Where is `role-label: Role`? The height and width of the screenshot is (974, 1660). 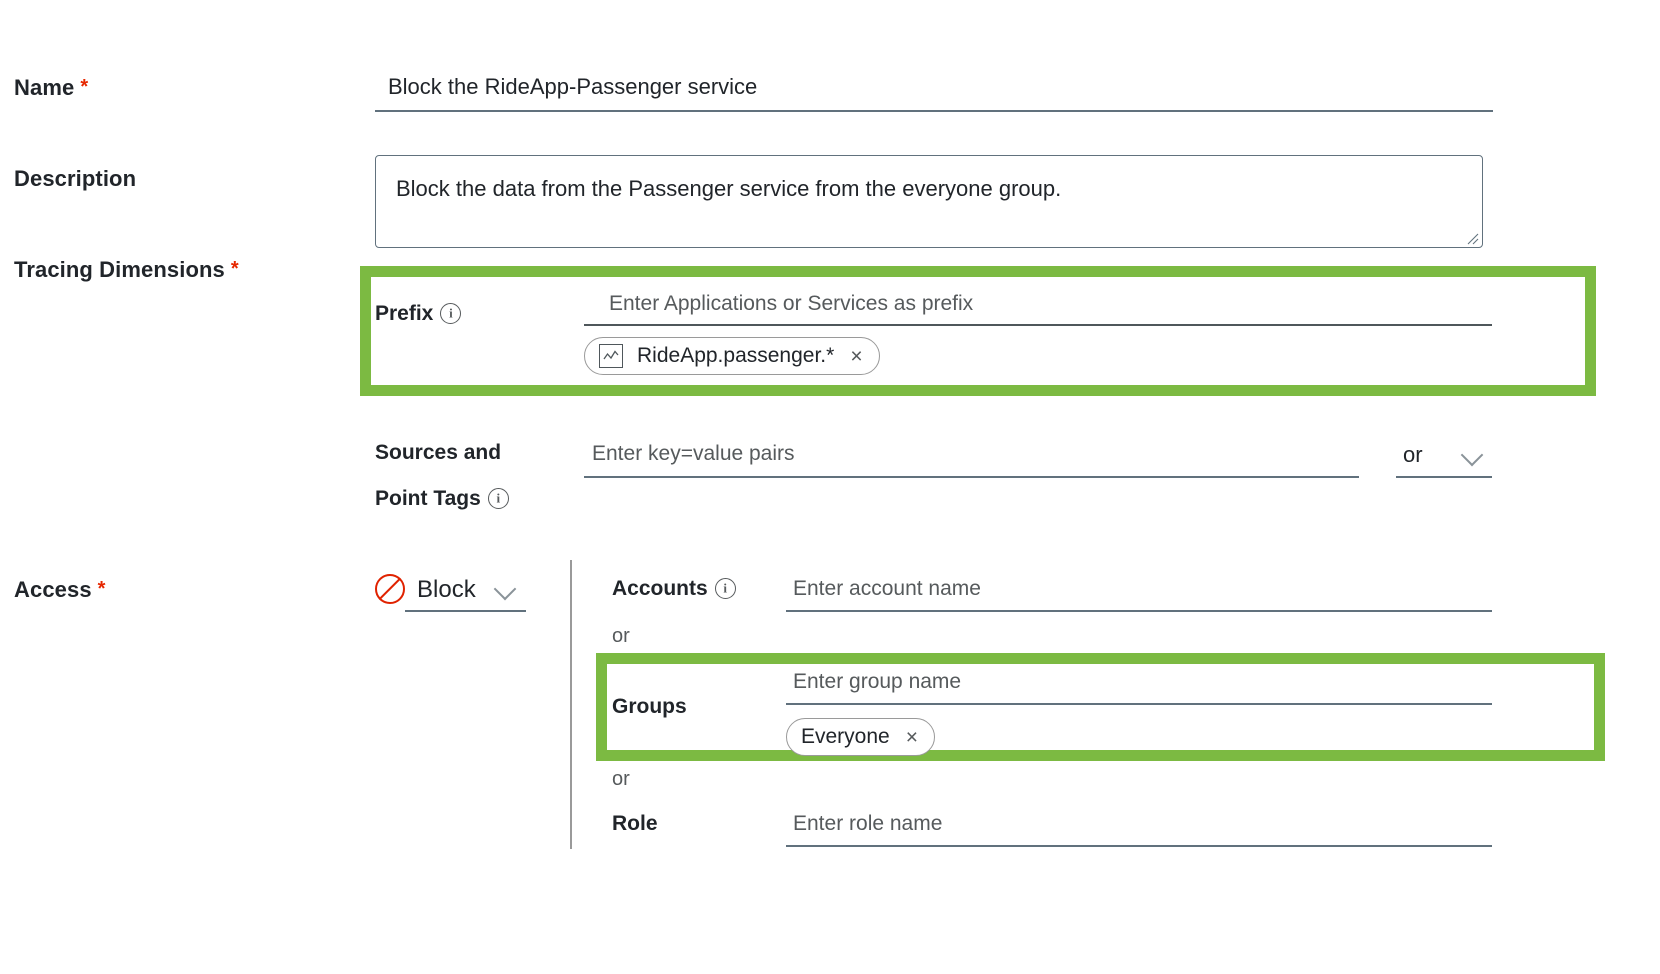
role-label: Role is located at coordinates (635, 824).